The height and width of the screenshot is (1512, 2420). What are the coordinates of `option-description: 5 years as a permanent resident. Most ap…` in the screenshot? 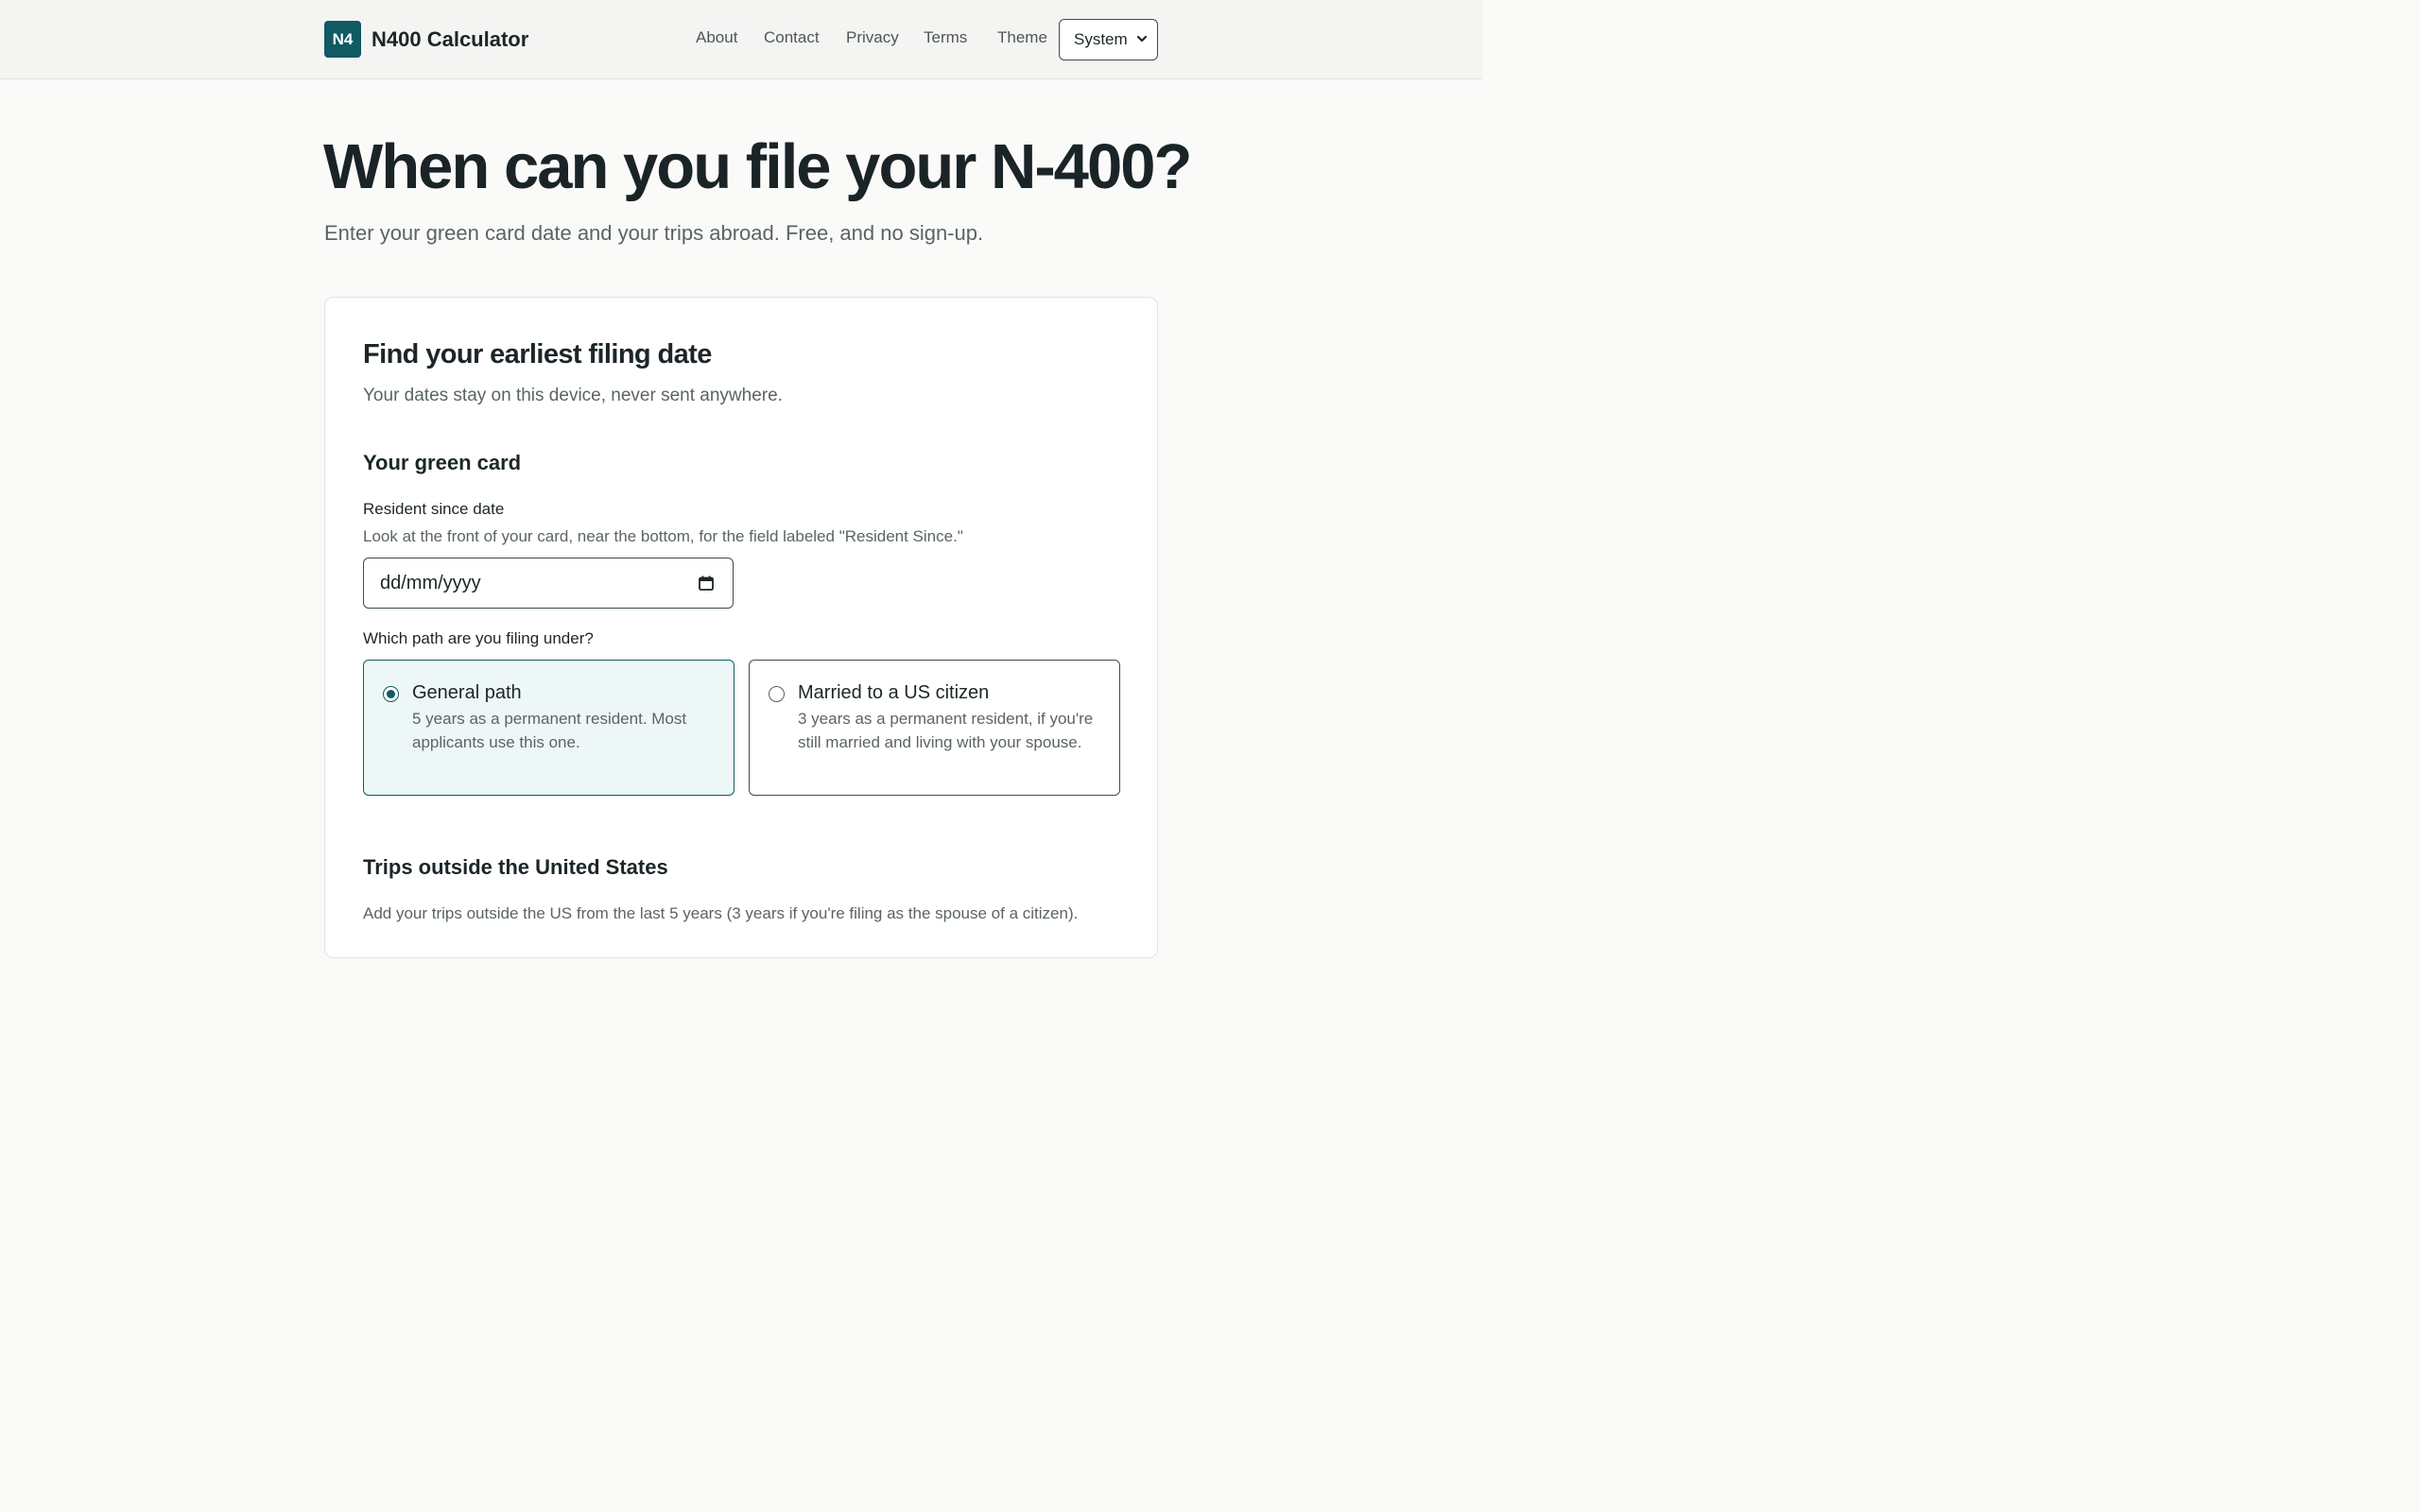 It's located at (550, 730).